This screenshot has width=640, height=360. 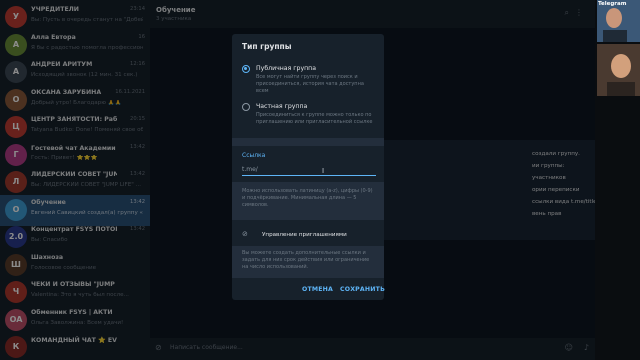 I want to click on text-cursor-icon: I, so click(x=323, y=171).